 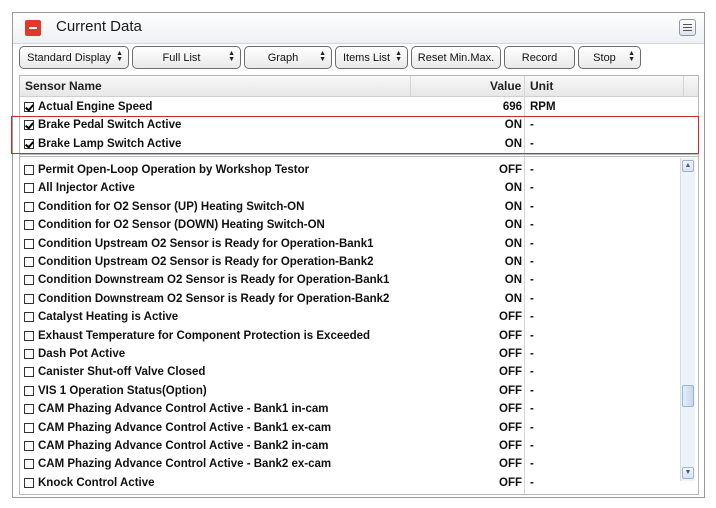 I want to click on table-row: Dash Pot Active OFF -, so click(x=359, y=355).